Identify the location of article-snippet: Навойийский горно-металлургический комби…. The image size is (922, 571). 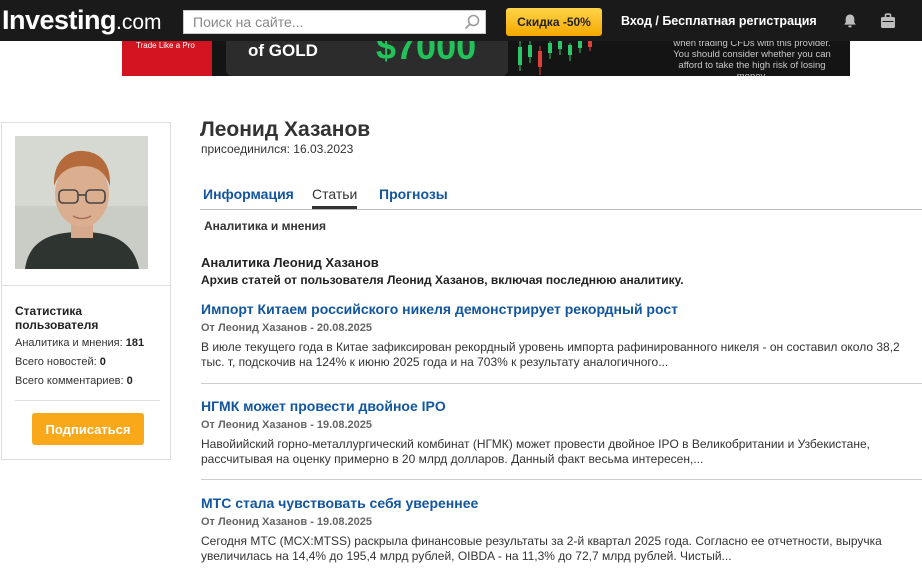
(535, 451).